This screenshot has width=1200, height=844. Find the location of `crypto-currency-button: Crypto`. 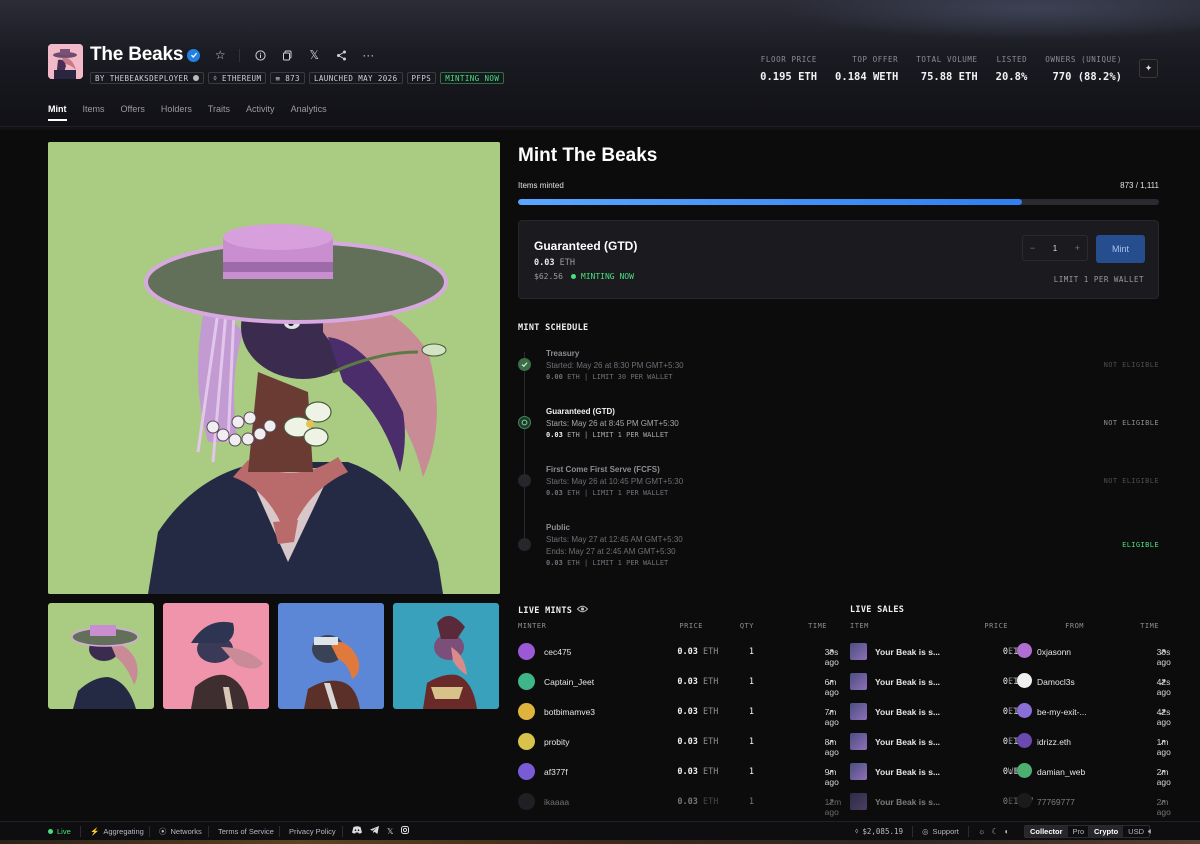

crypto-currency-button: Crypto is located at coordinates (1106, 831).